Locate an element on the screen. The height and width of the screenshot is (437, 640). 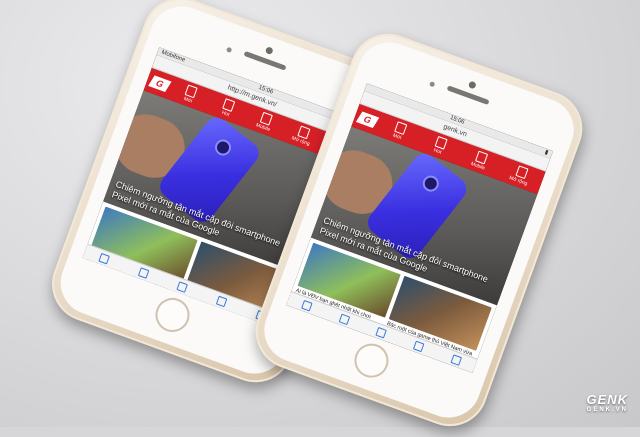
status-carrier is located at coordinates (369, 89).